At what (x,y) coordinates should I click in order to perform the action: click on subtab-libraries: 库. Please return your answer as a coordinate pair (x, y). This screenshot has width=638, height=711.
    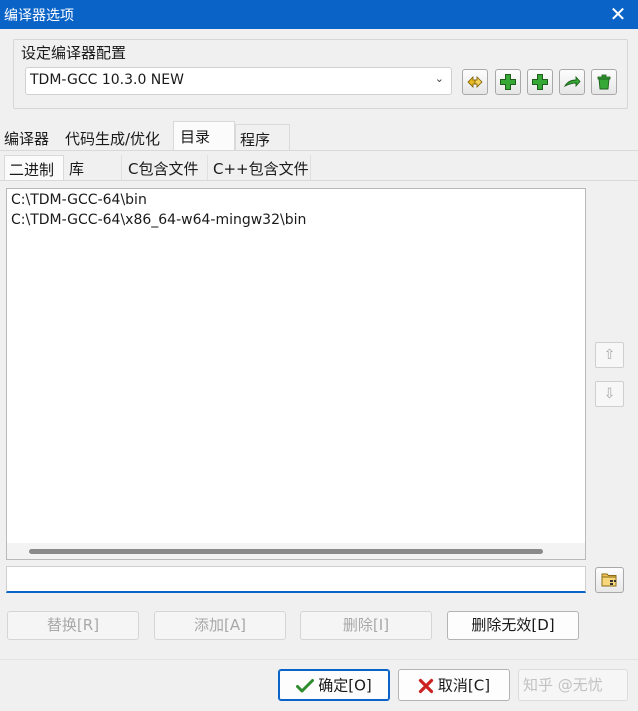
    Looking at the image, I should click on (93, 168).